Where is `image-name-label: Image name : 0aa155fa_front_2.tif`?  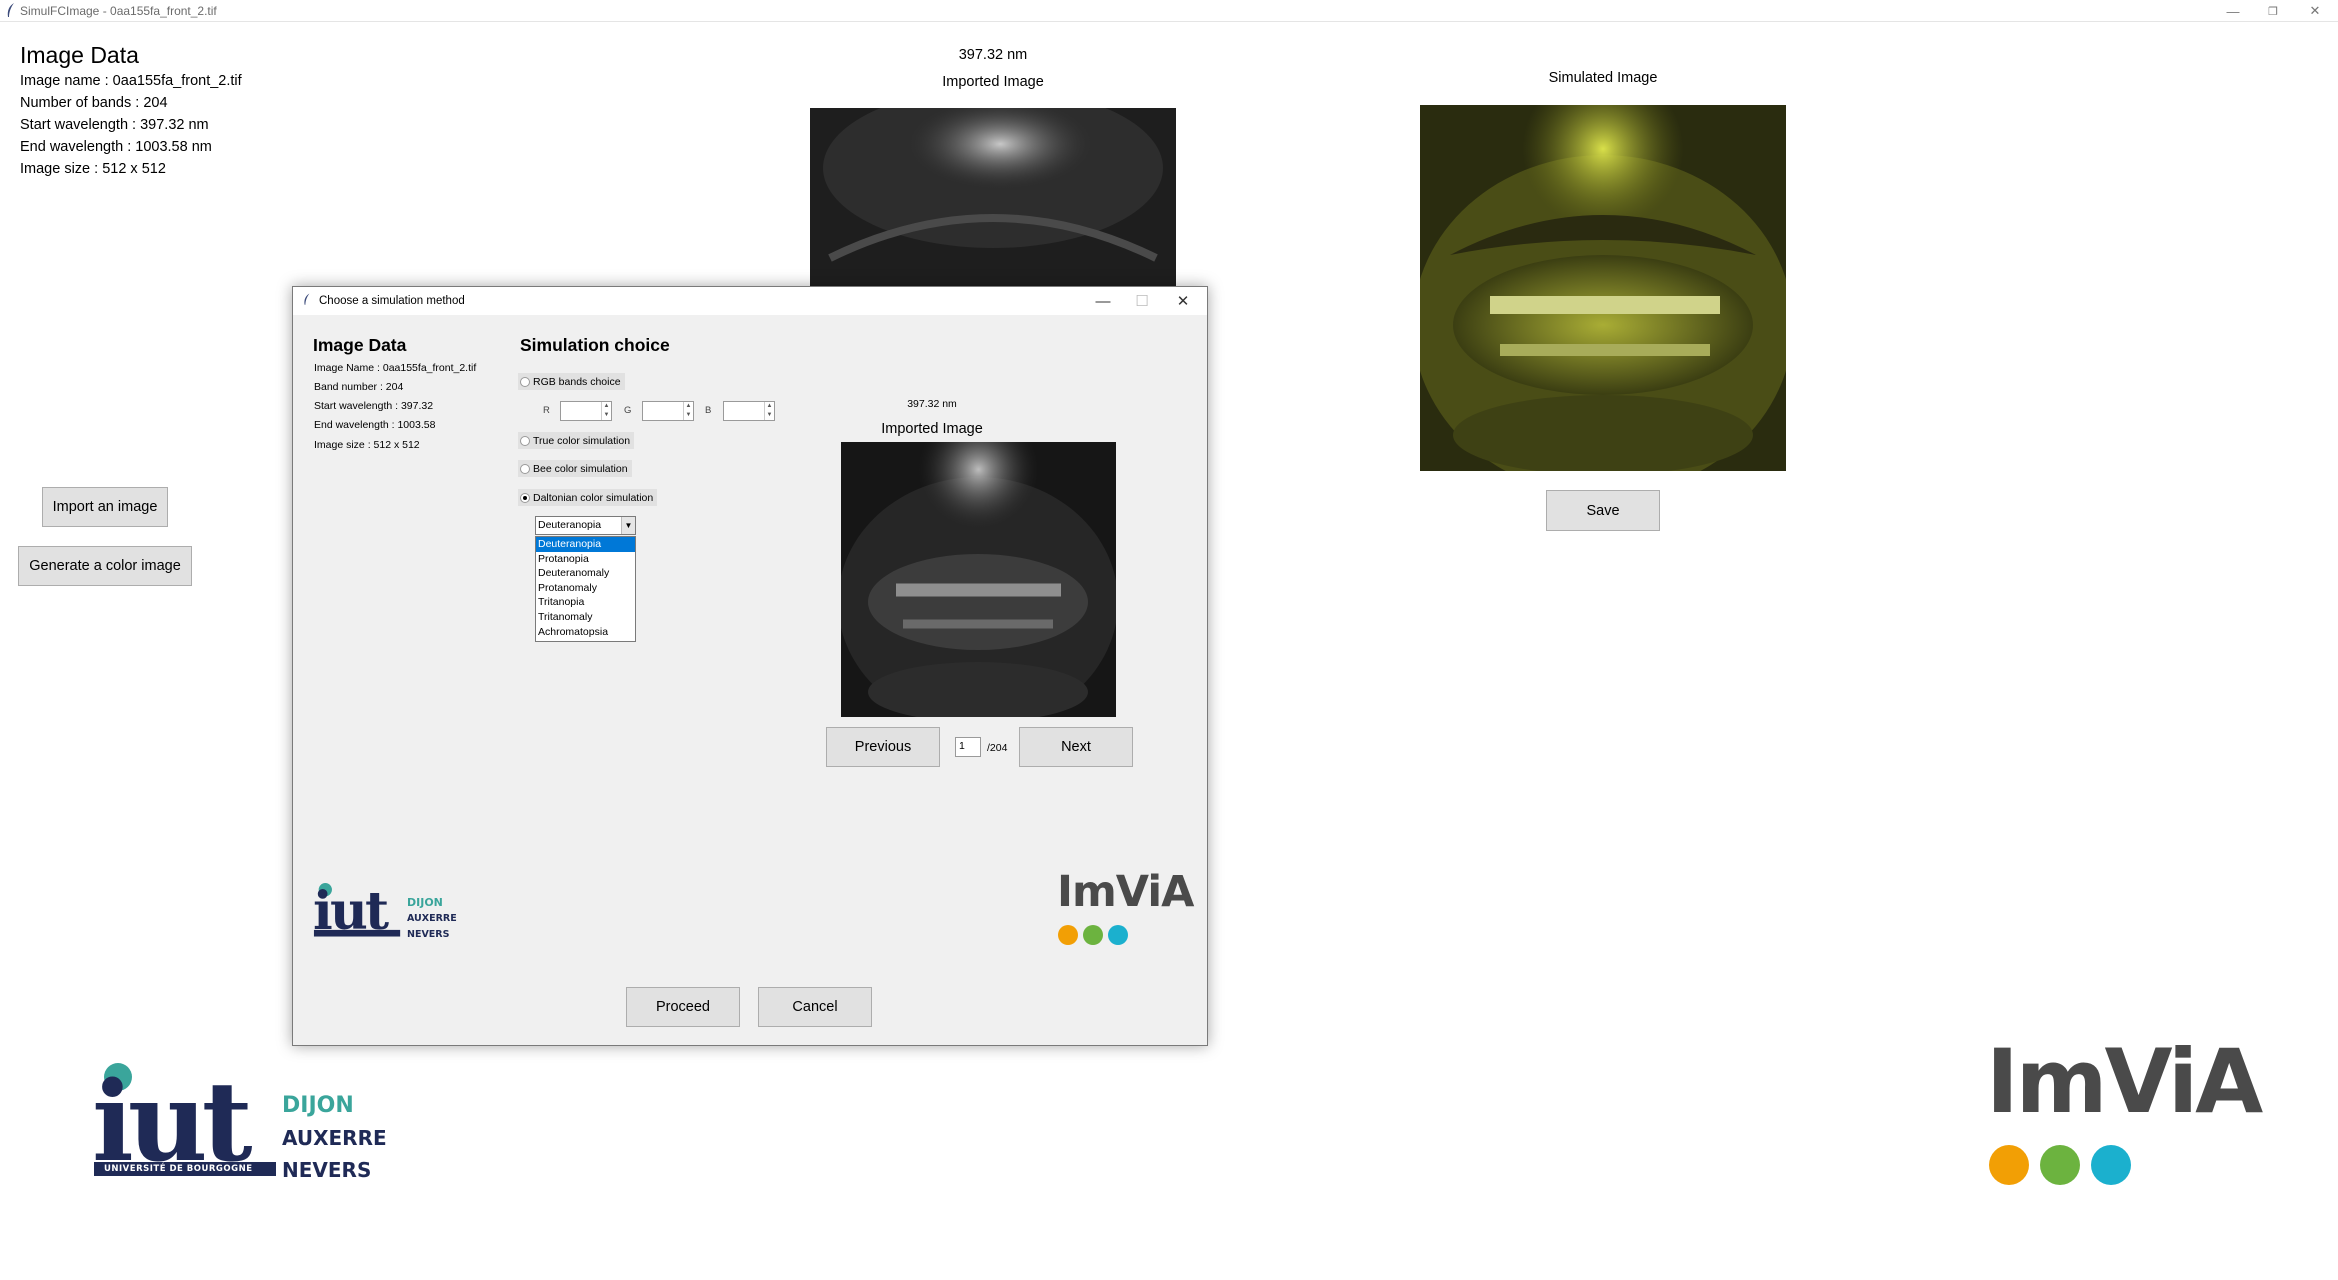 image-name-label: Image name : 0aa155fa_front_2.tif is located at coordinates (131, 81).